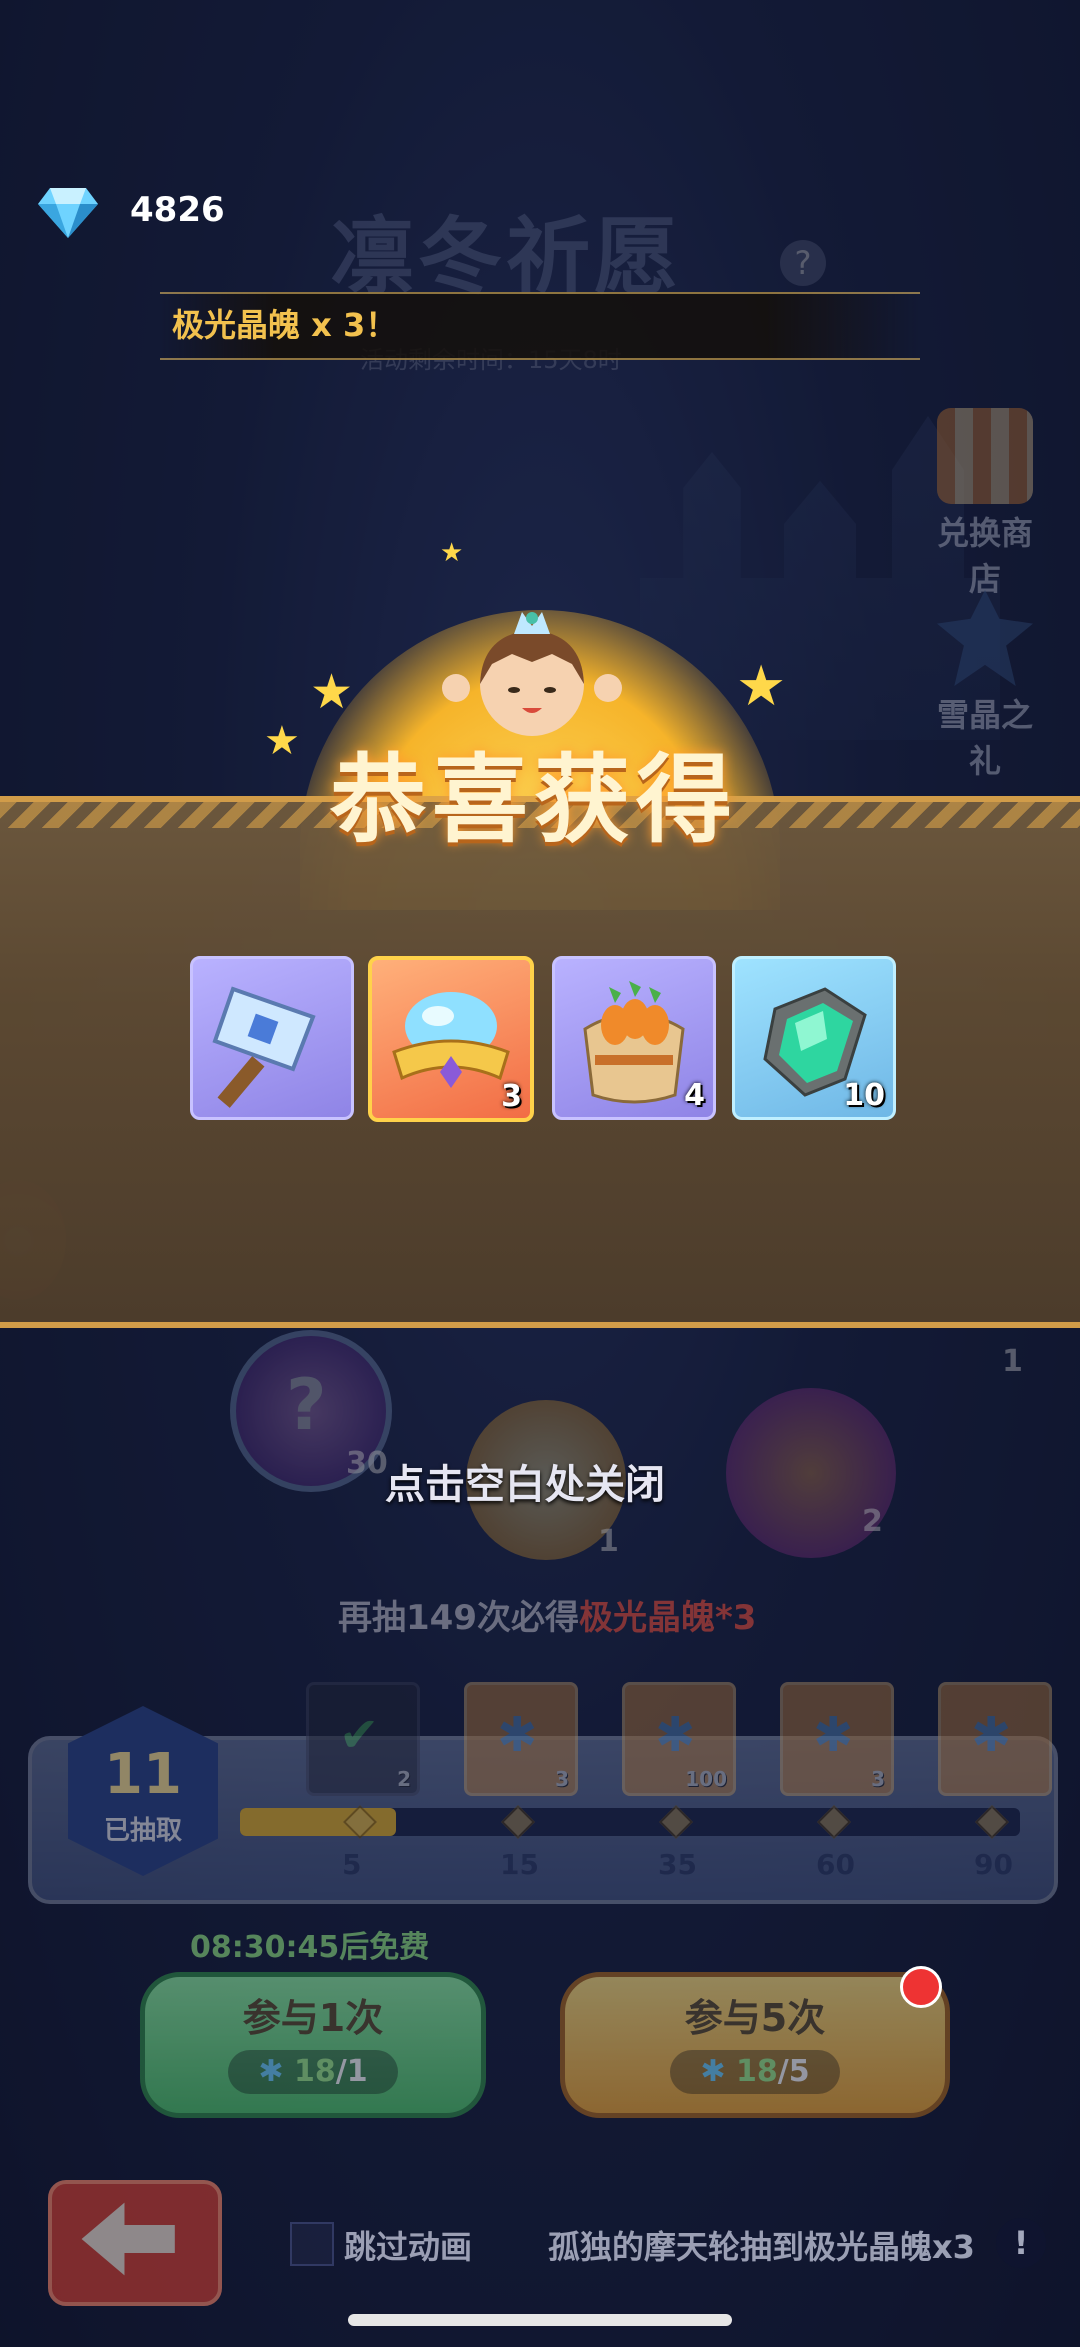 This screenshot has width=1080, height=2347. Describe the element at coordinates (864, 1095) in the screenshot. I see `reward-qty: 10` at that location.